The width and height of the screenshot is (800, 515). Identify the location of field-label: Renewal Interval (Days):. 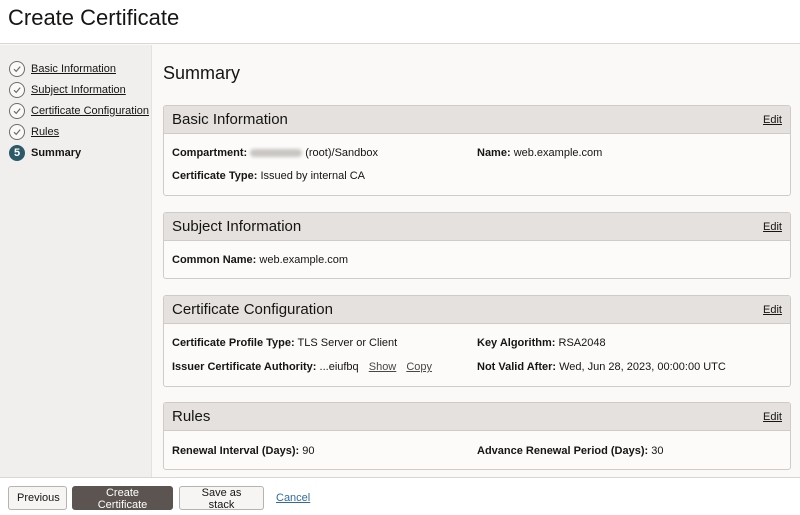
(236, 451).